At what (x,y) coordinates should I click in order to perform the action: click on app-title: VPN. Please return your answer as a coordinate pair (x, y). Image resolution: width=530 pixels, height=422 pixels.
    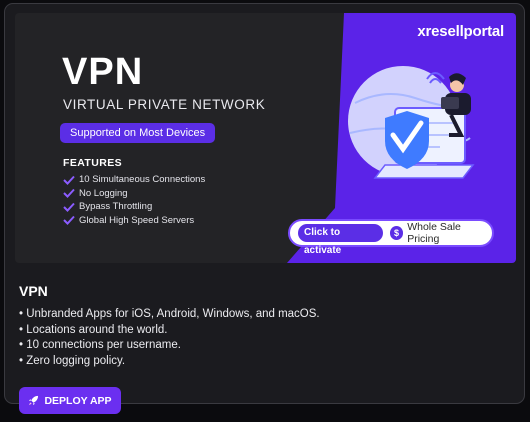
    Looking at the image, I should click on (33, 291).